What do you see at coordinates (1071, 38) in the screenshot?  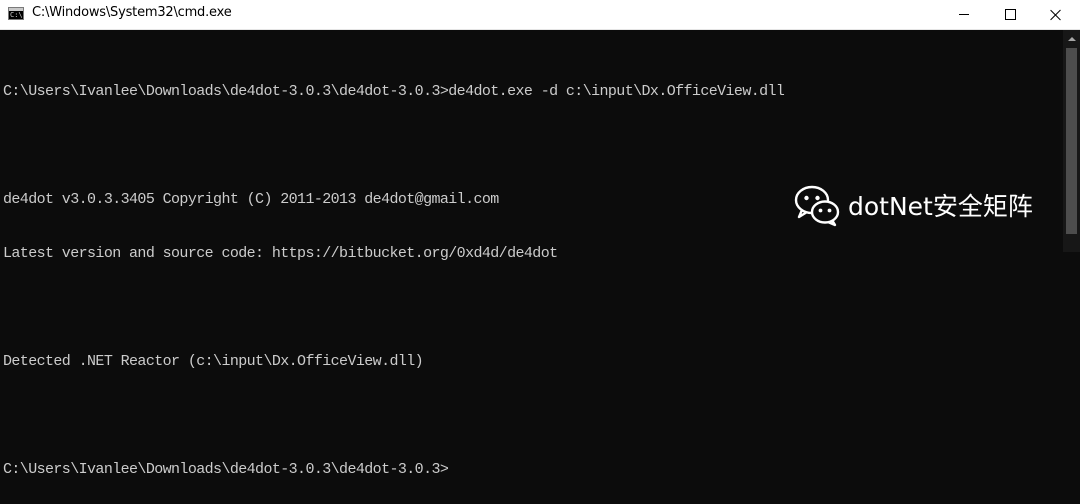 I see `scroll-up-arrow-icon` at bounding box center [1071, 38].